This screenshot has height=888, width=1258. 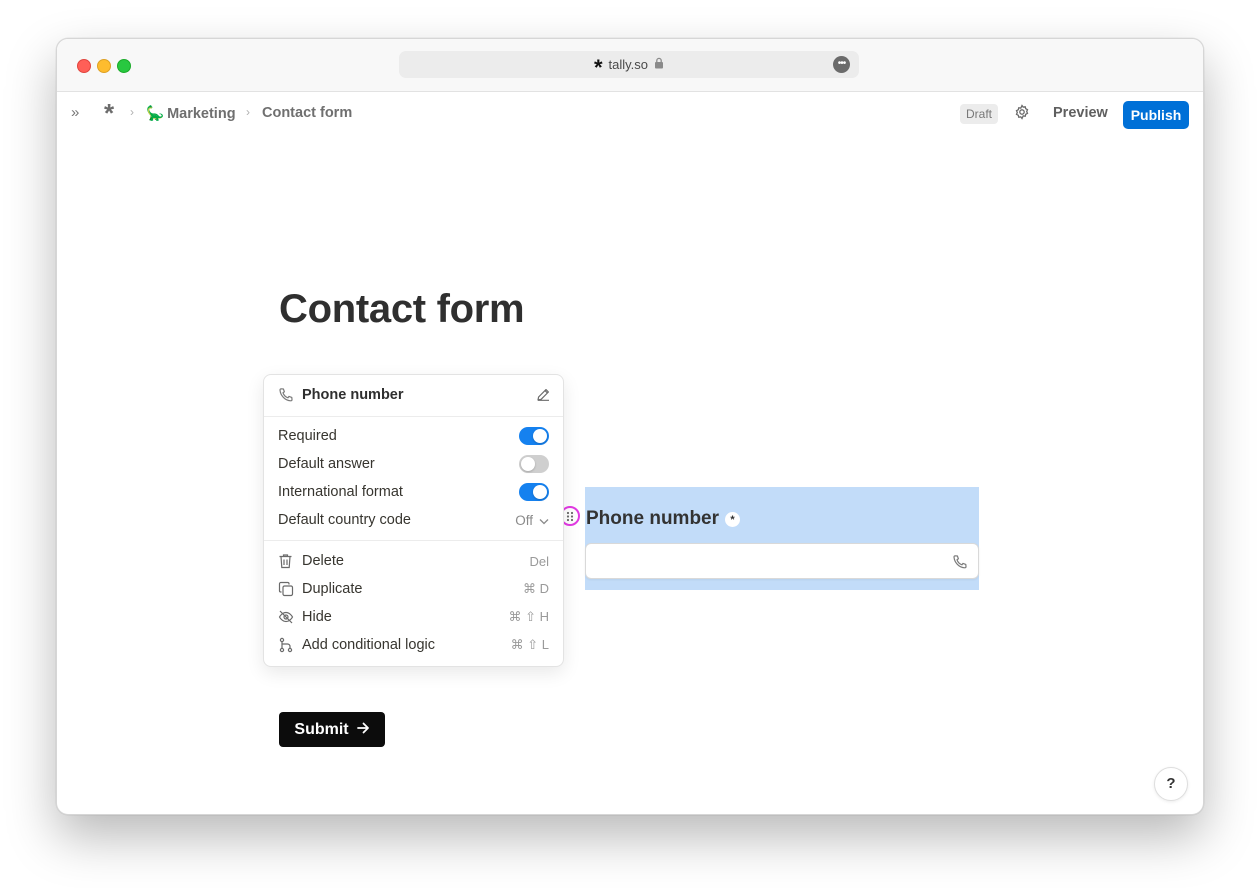 I want to click on option-default-country-code: Default country code Off, so click(x=413, y=520).